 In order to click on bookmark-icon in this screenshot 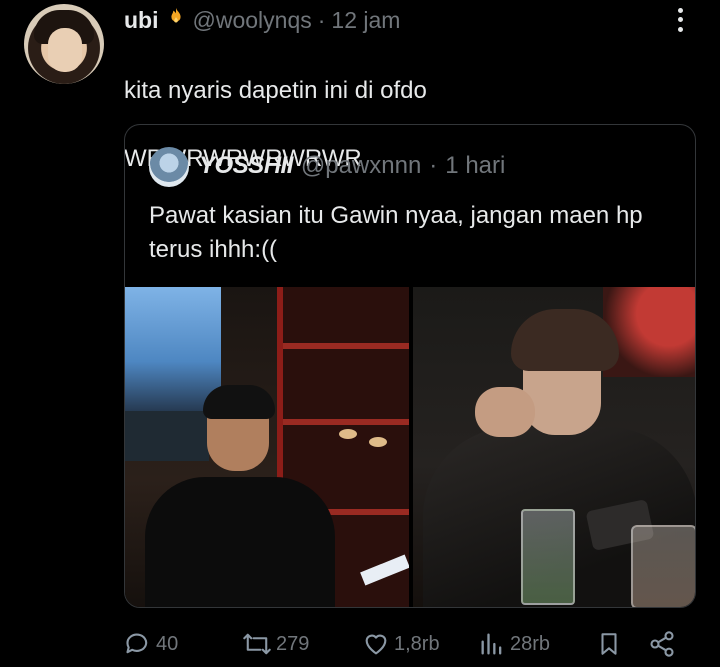, I will do `click(609, 644)`.